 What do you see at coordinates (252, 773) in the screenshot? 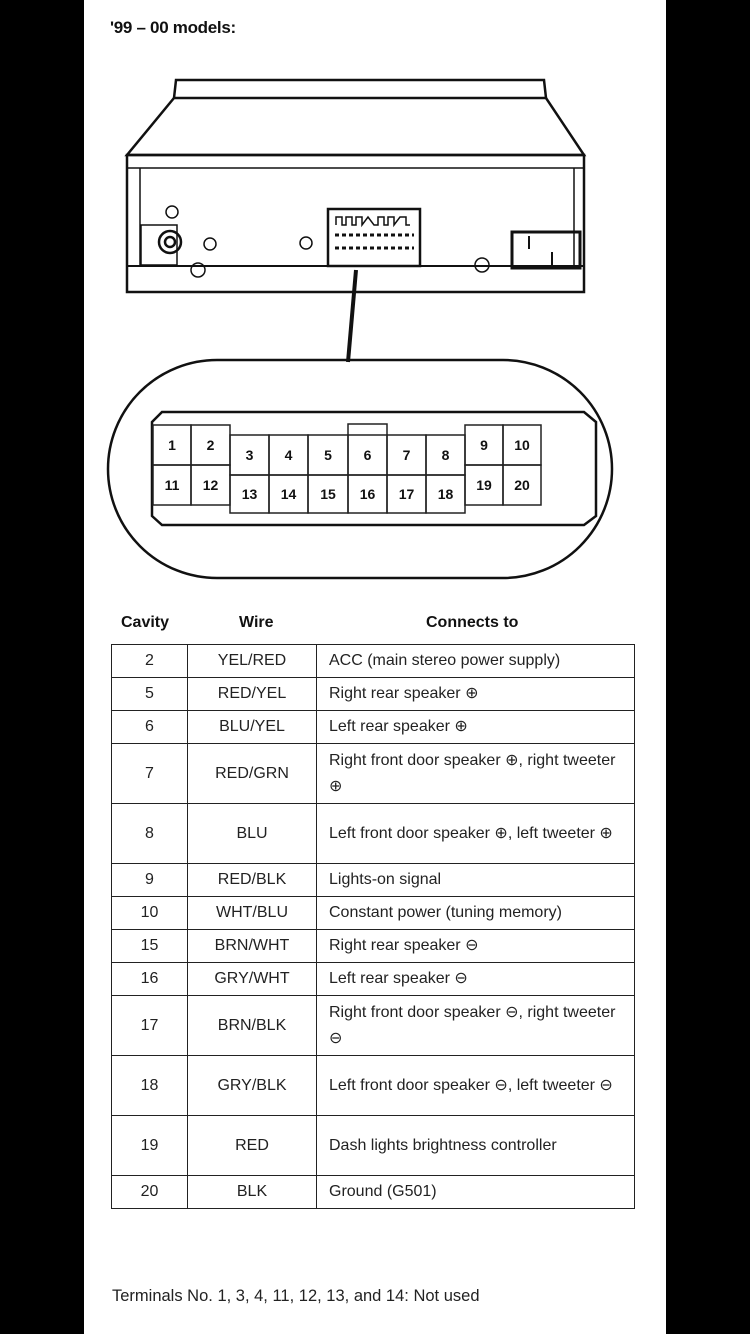
I see `cell-wire: RED/GRN` at bounding box center [252, 773].